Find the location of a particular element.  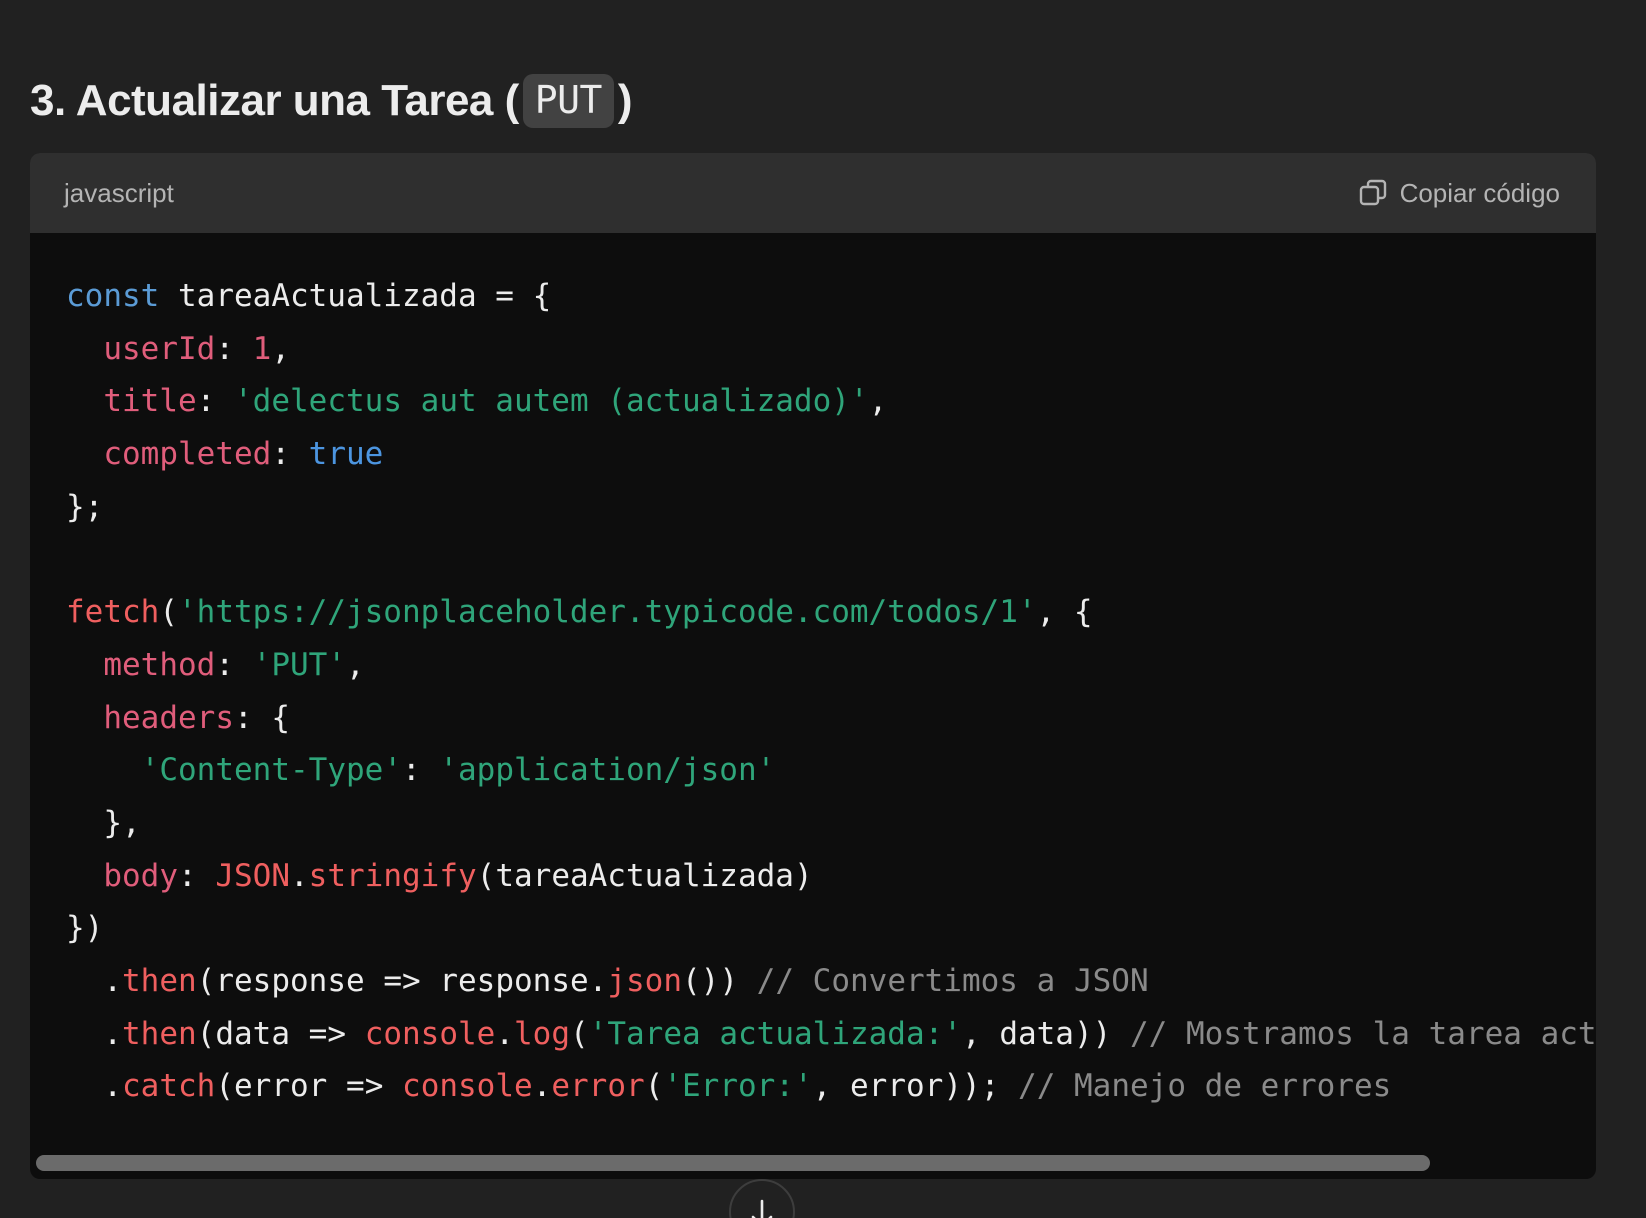

code-line: }; is located at coordinates (85, 506).